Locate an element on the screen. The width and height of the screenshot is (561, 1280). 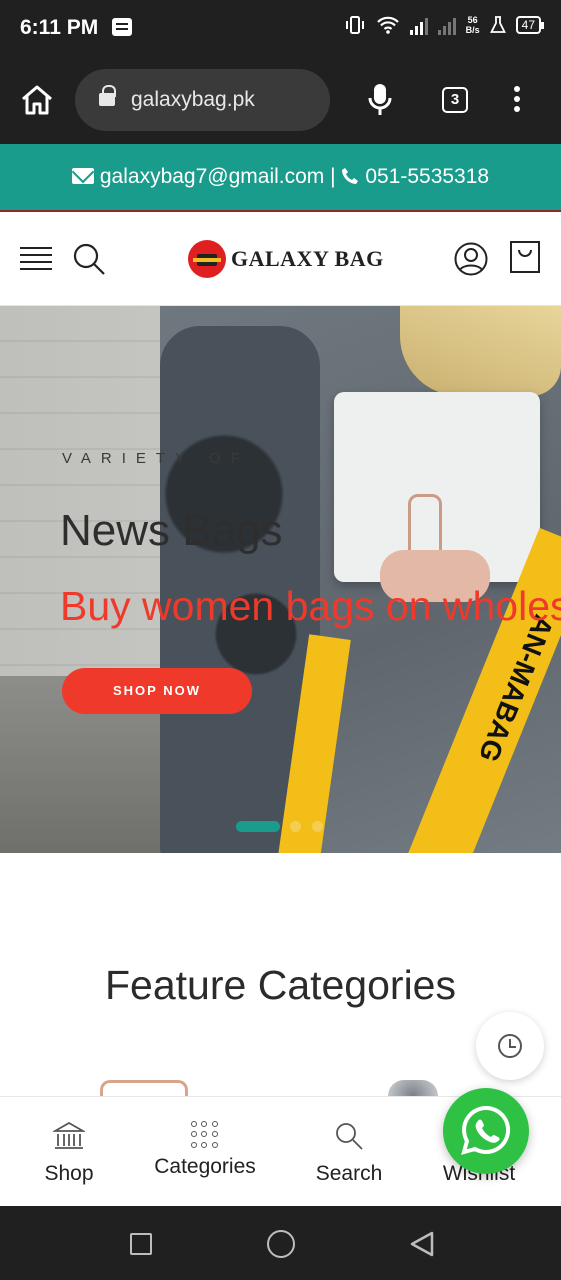
more-options-icon is located at coordinates (517, 101).